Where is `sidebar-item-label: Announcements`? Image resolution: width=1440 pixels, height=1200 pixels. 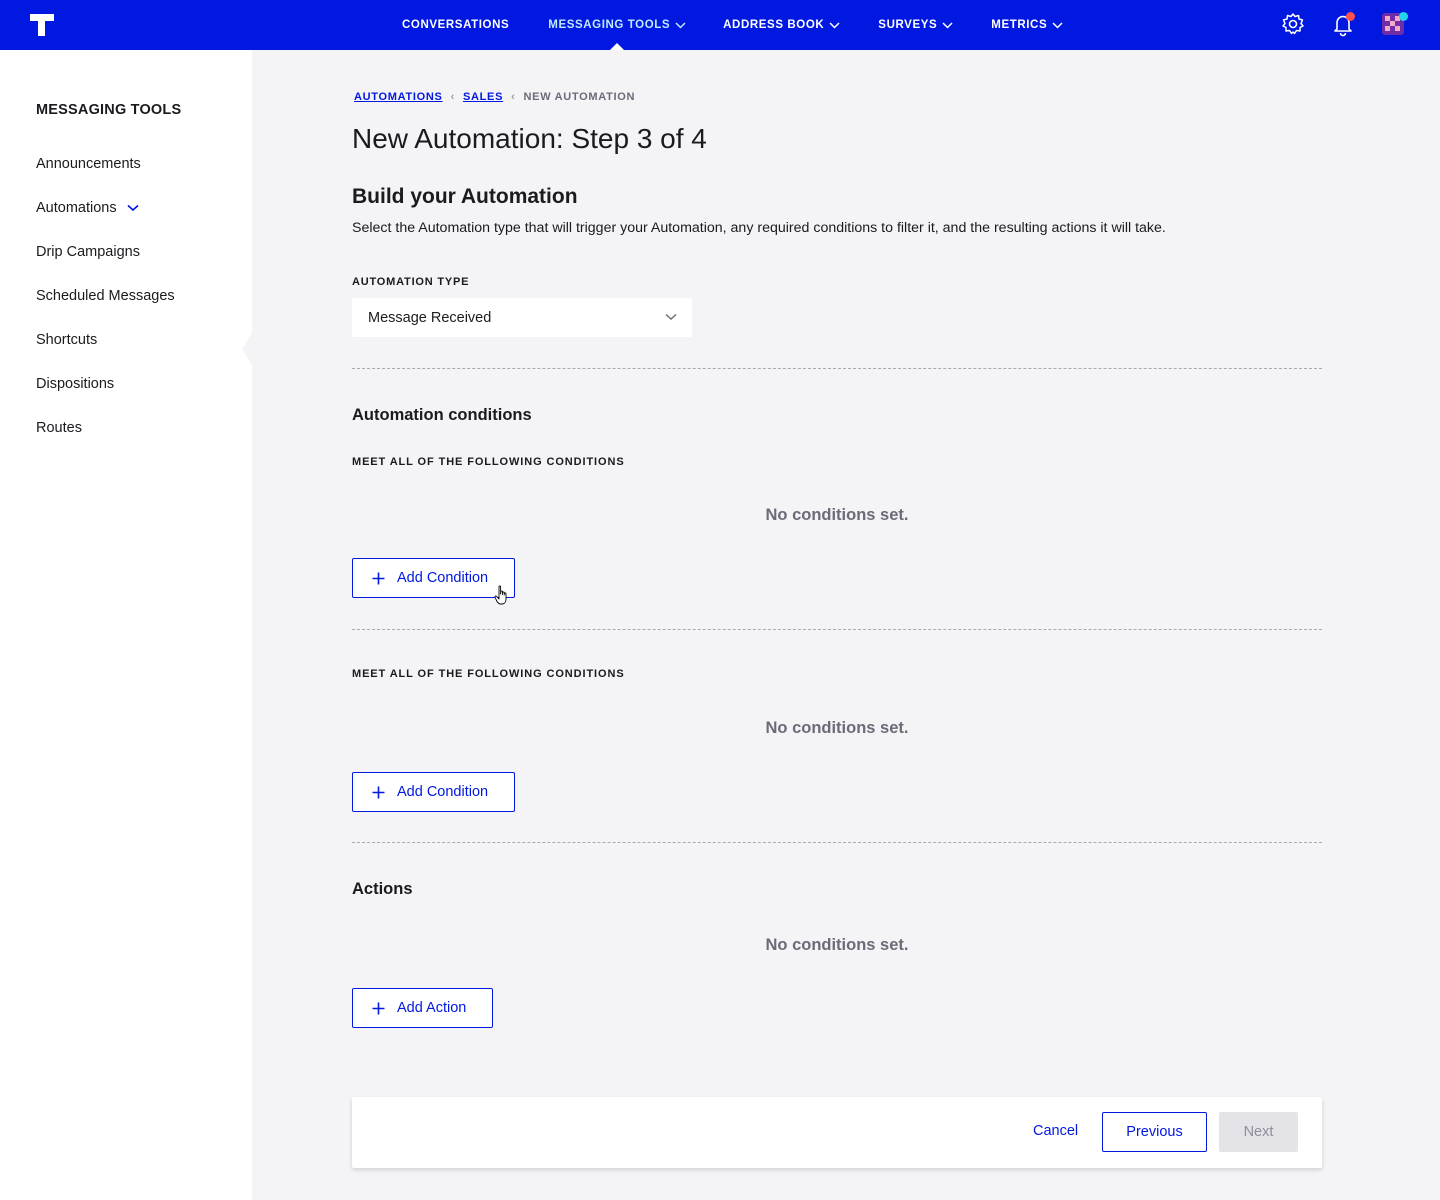
sidebar-item-label: Announcements is located at coordinates (88, 164).